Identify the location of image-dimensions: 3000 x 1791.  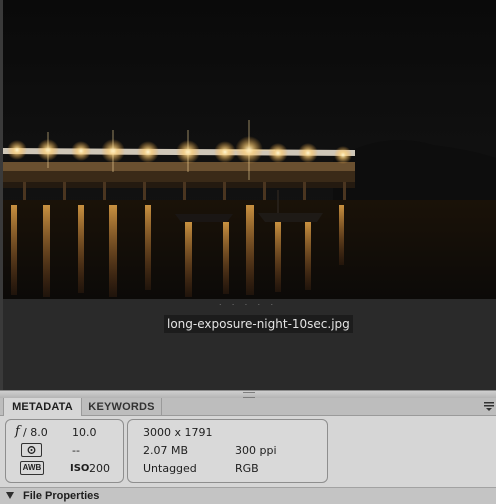
(178, 432).